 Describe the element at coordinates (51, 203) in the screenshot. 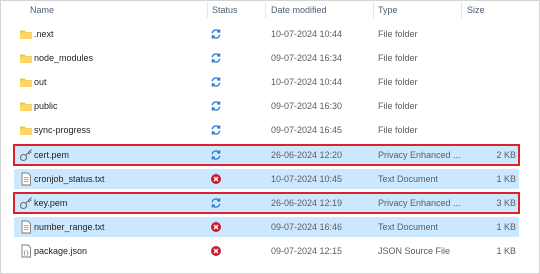

I see `file-name: key.pem` at that location.